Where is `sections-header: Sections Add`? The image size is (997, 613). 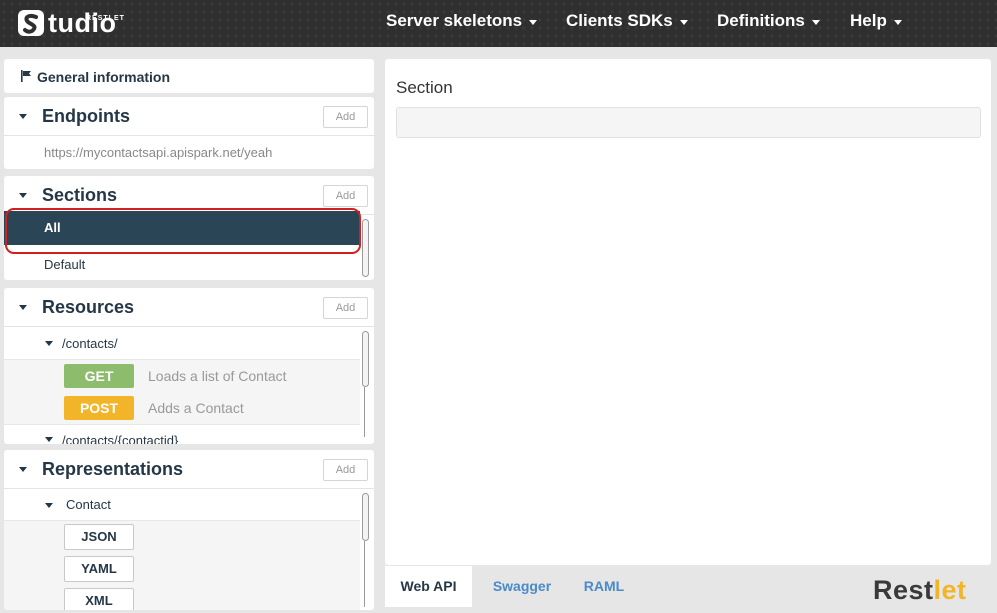
sections-header: Sections Add is located at coordinates (189, 195).